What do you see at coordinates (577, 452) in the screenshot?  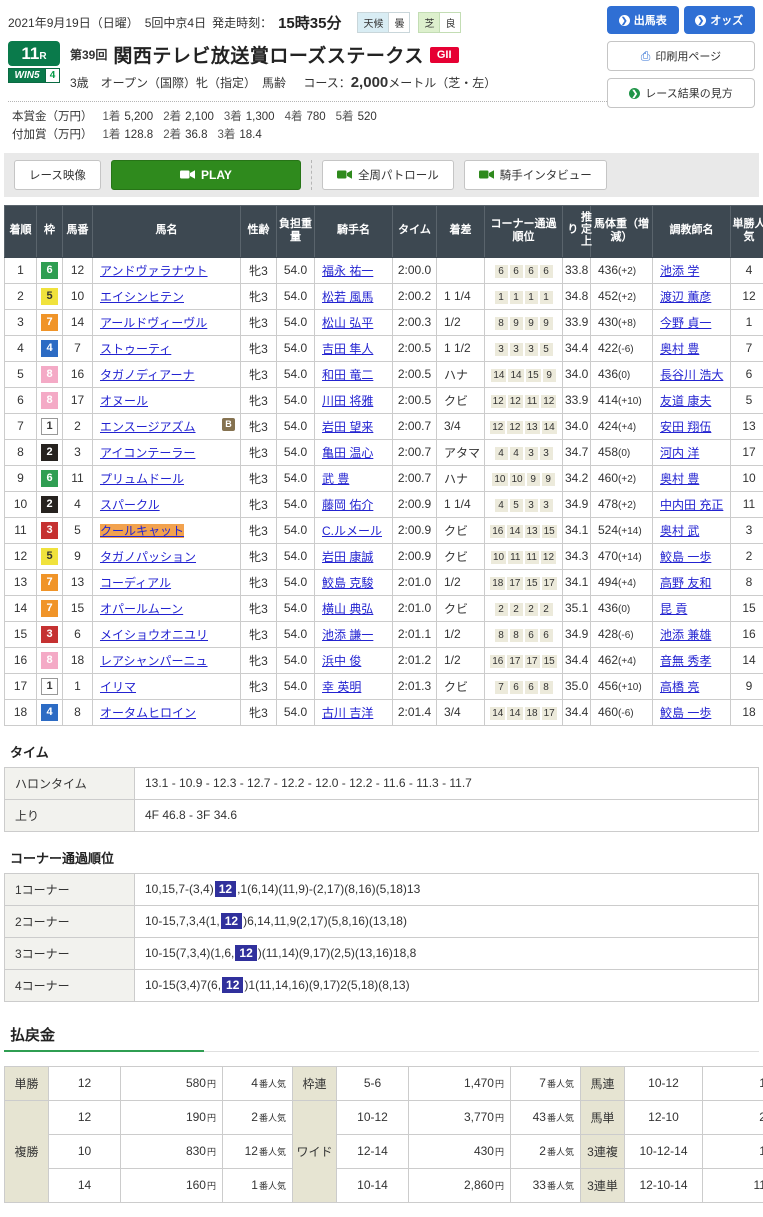 I see `last3f-cell: 34.7` at bounding box center [577, 452].